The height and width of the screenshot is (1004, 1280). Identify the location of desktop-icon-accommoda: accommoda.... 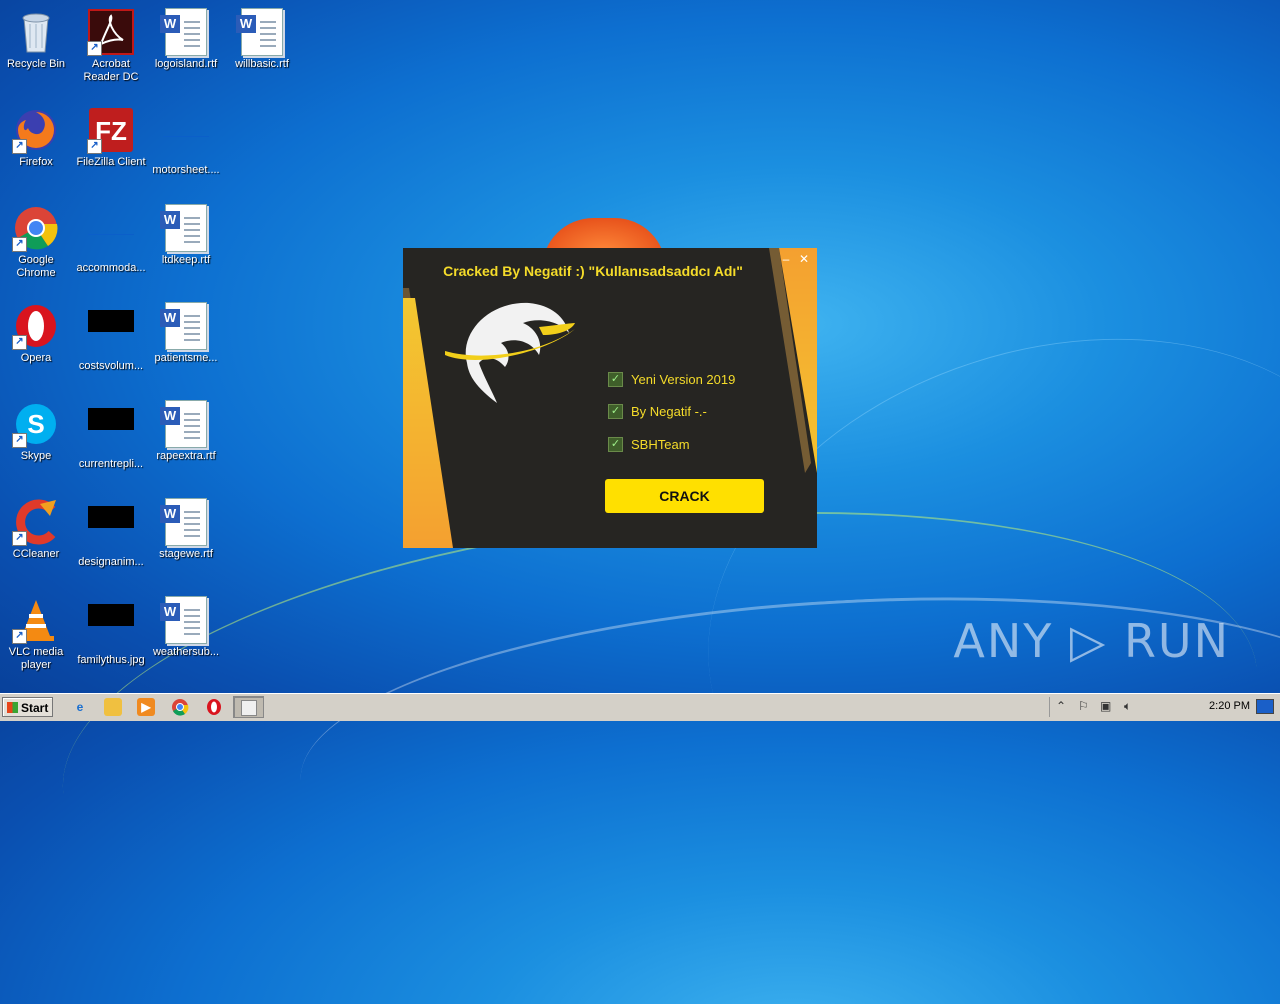
(111, 243).